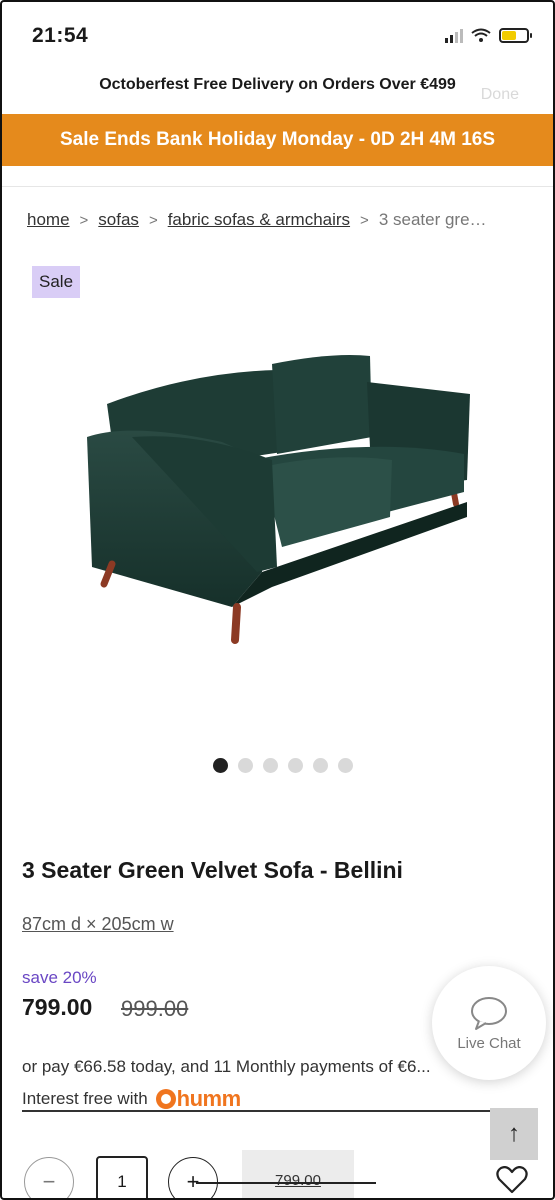  What do you see at coordinates (48, 220) in the screenshot?
I see `breadcrumb-home: home` at bounding box center [48, 220].